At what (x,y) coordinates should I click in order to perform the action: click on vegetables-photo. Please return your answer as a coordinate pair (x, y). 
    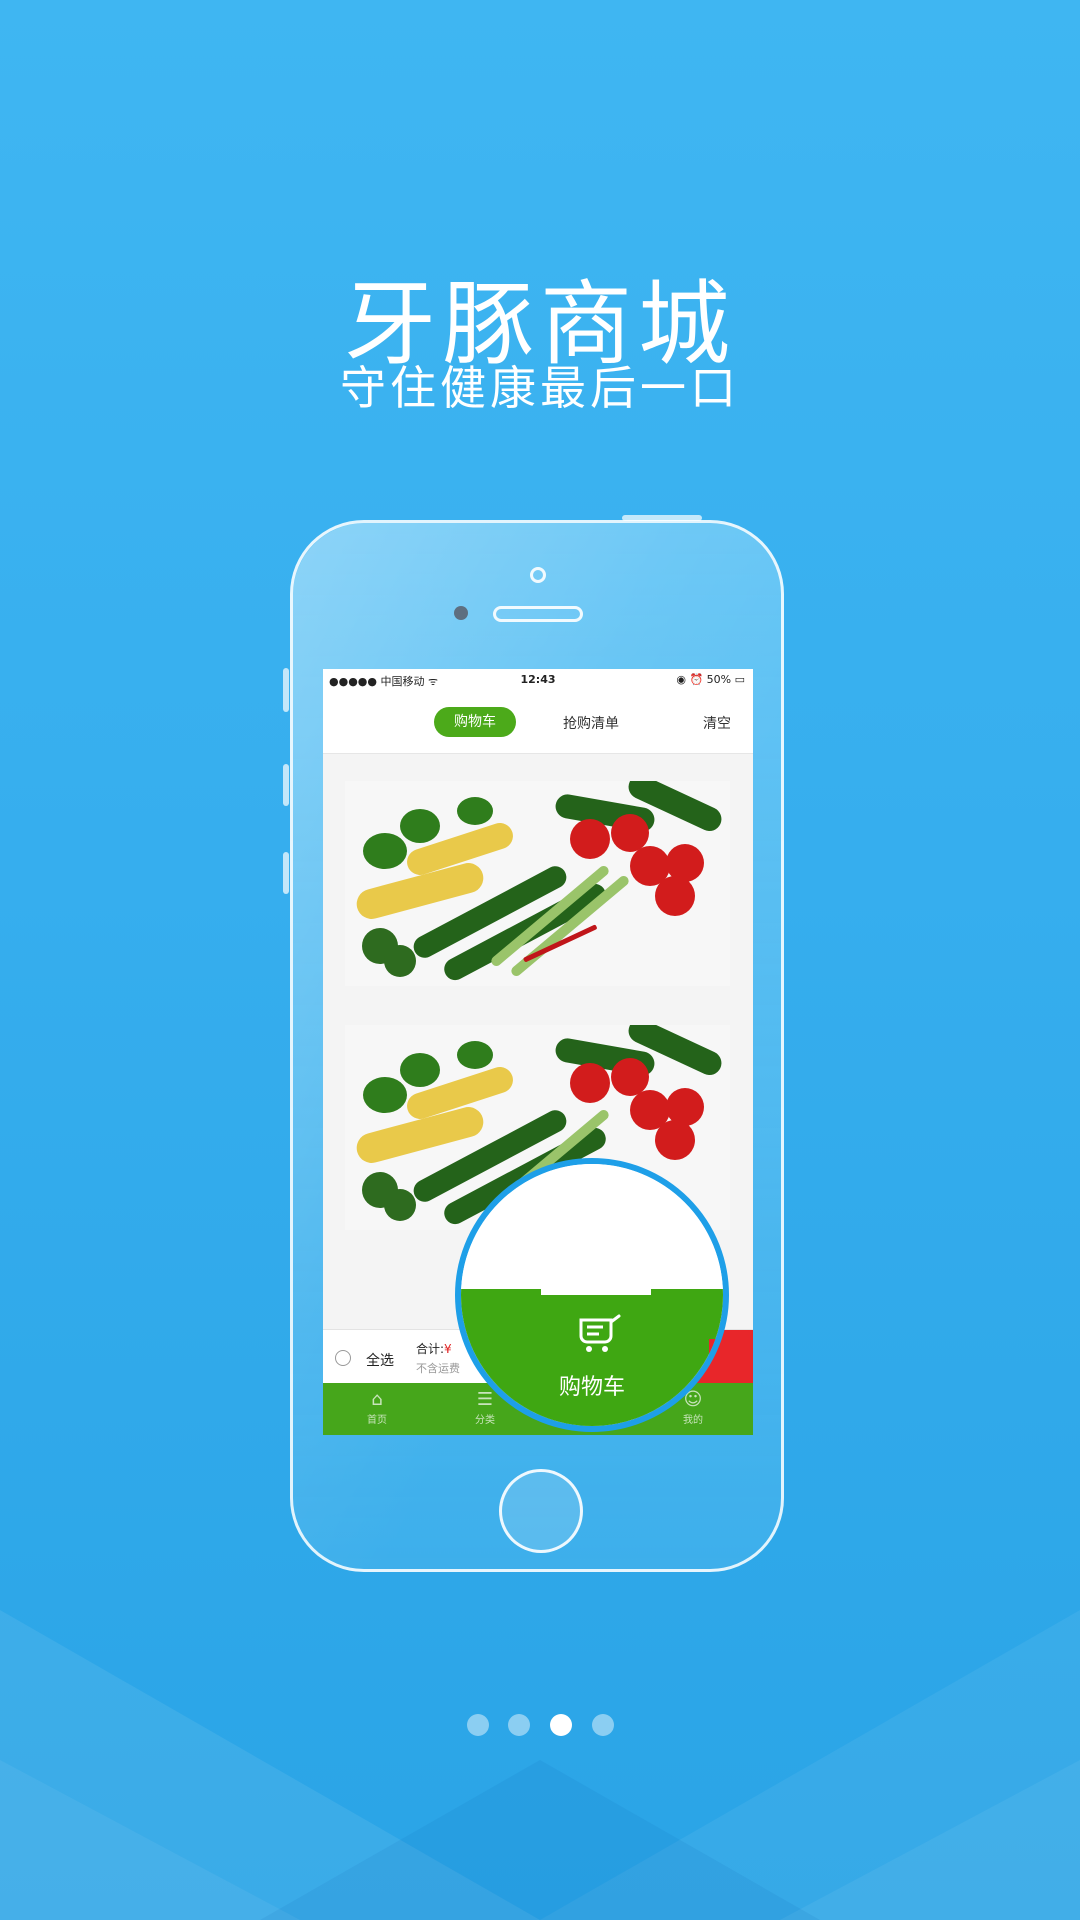
    Looking at the image, I should click on (537, 883).